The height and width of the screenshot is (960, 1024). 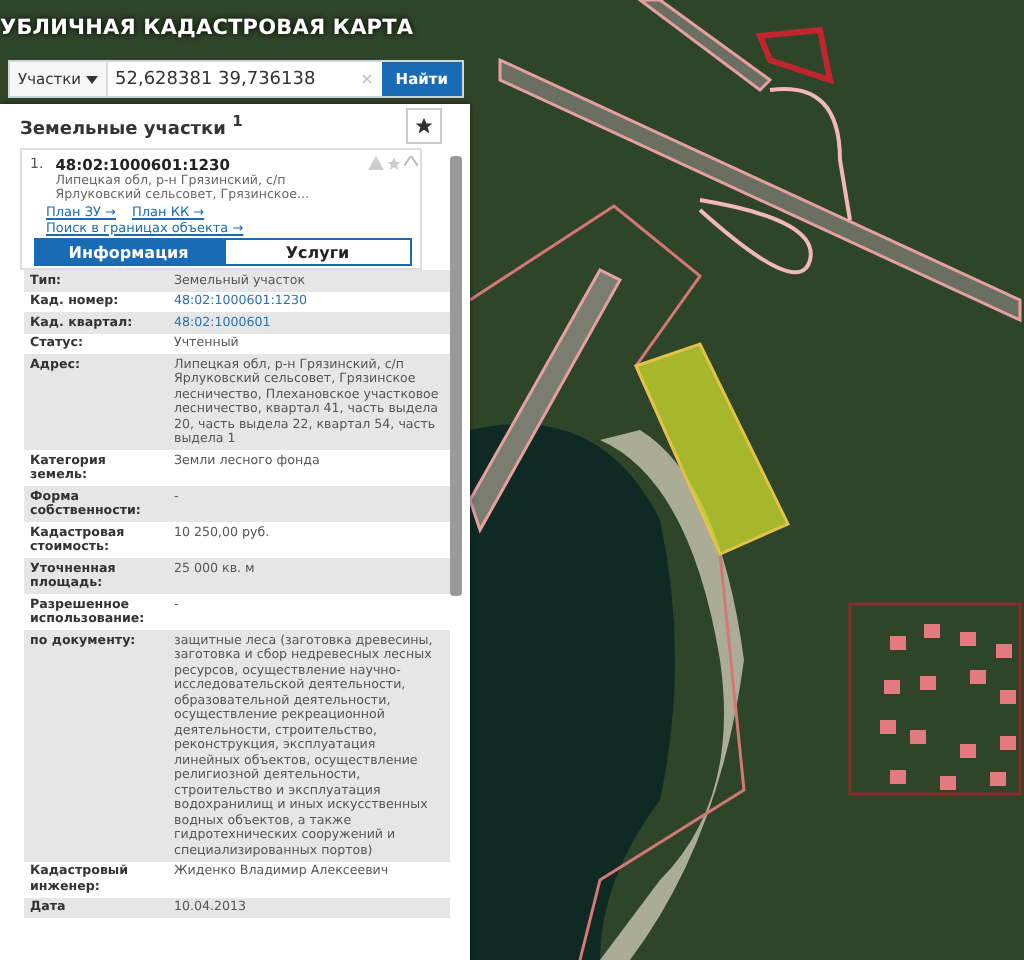 I want to click on coordinates-field: 52,628381 39,736138 ×, so click(x=244, y=79).